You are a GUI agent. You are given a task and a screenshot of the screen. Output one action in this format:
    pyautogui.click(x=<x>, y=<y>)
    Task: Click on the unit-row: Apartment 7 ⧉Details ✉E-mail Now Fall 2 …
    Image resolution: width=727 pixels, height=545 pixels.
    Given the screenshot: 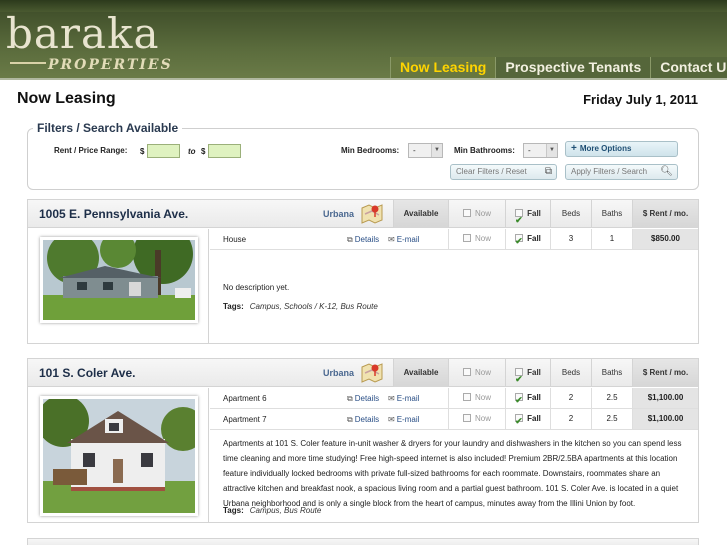 What is the action you would take?
    pyautogui.click(x=454, y=420)
    